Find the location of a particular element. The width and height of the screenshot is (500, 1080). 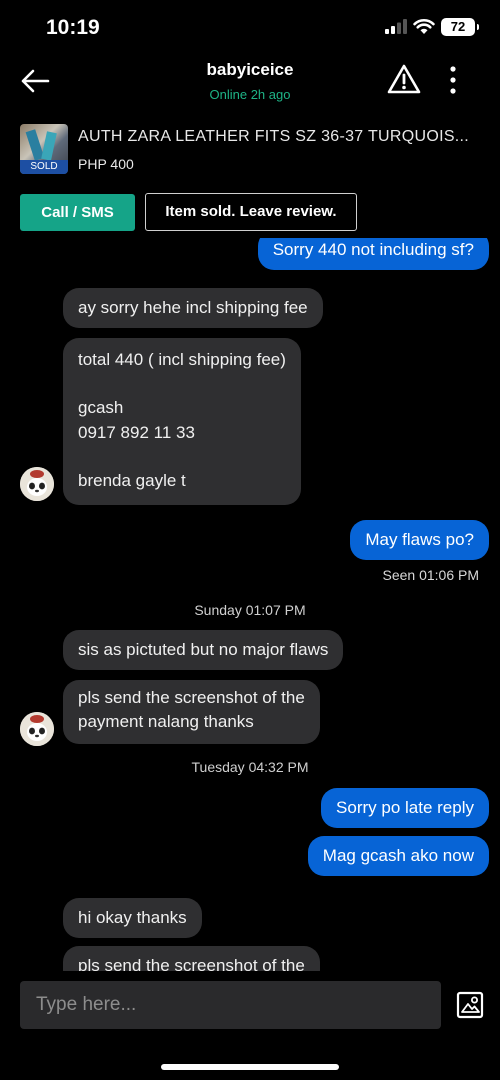

message-outgoing: Mag gcash ako now is located at coordinates (398, 856).